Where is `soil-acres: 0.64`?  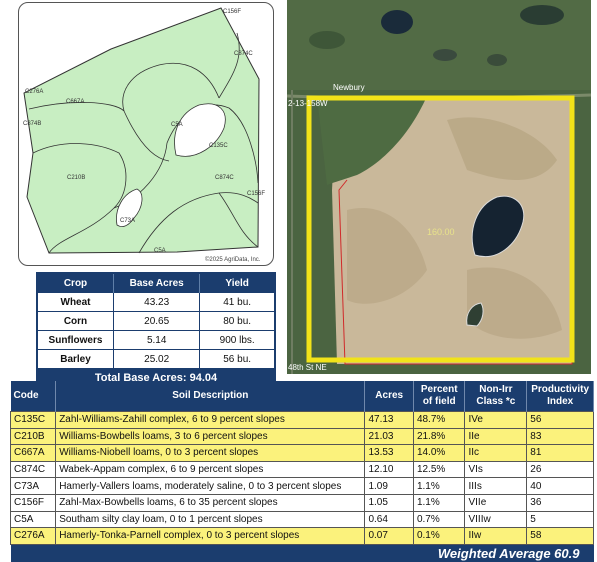
soil-acres: 0.64 is located at coordinates (389, 519).